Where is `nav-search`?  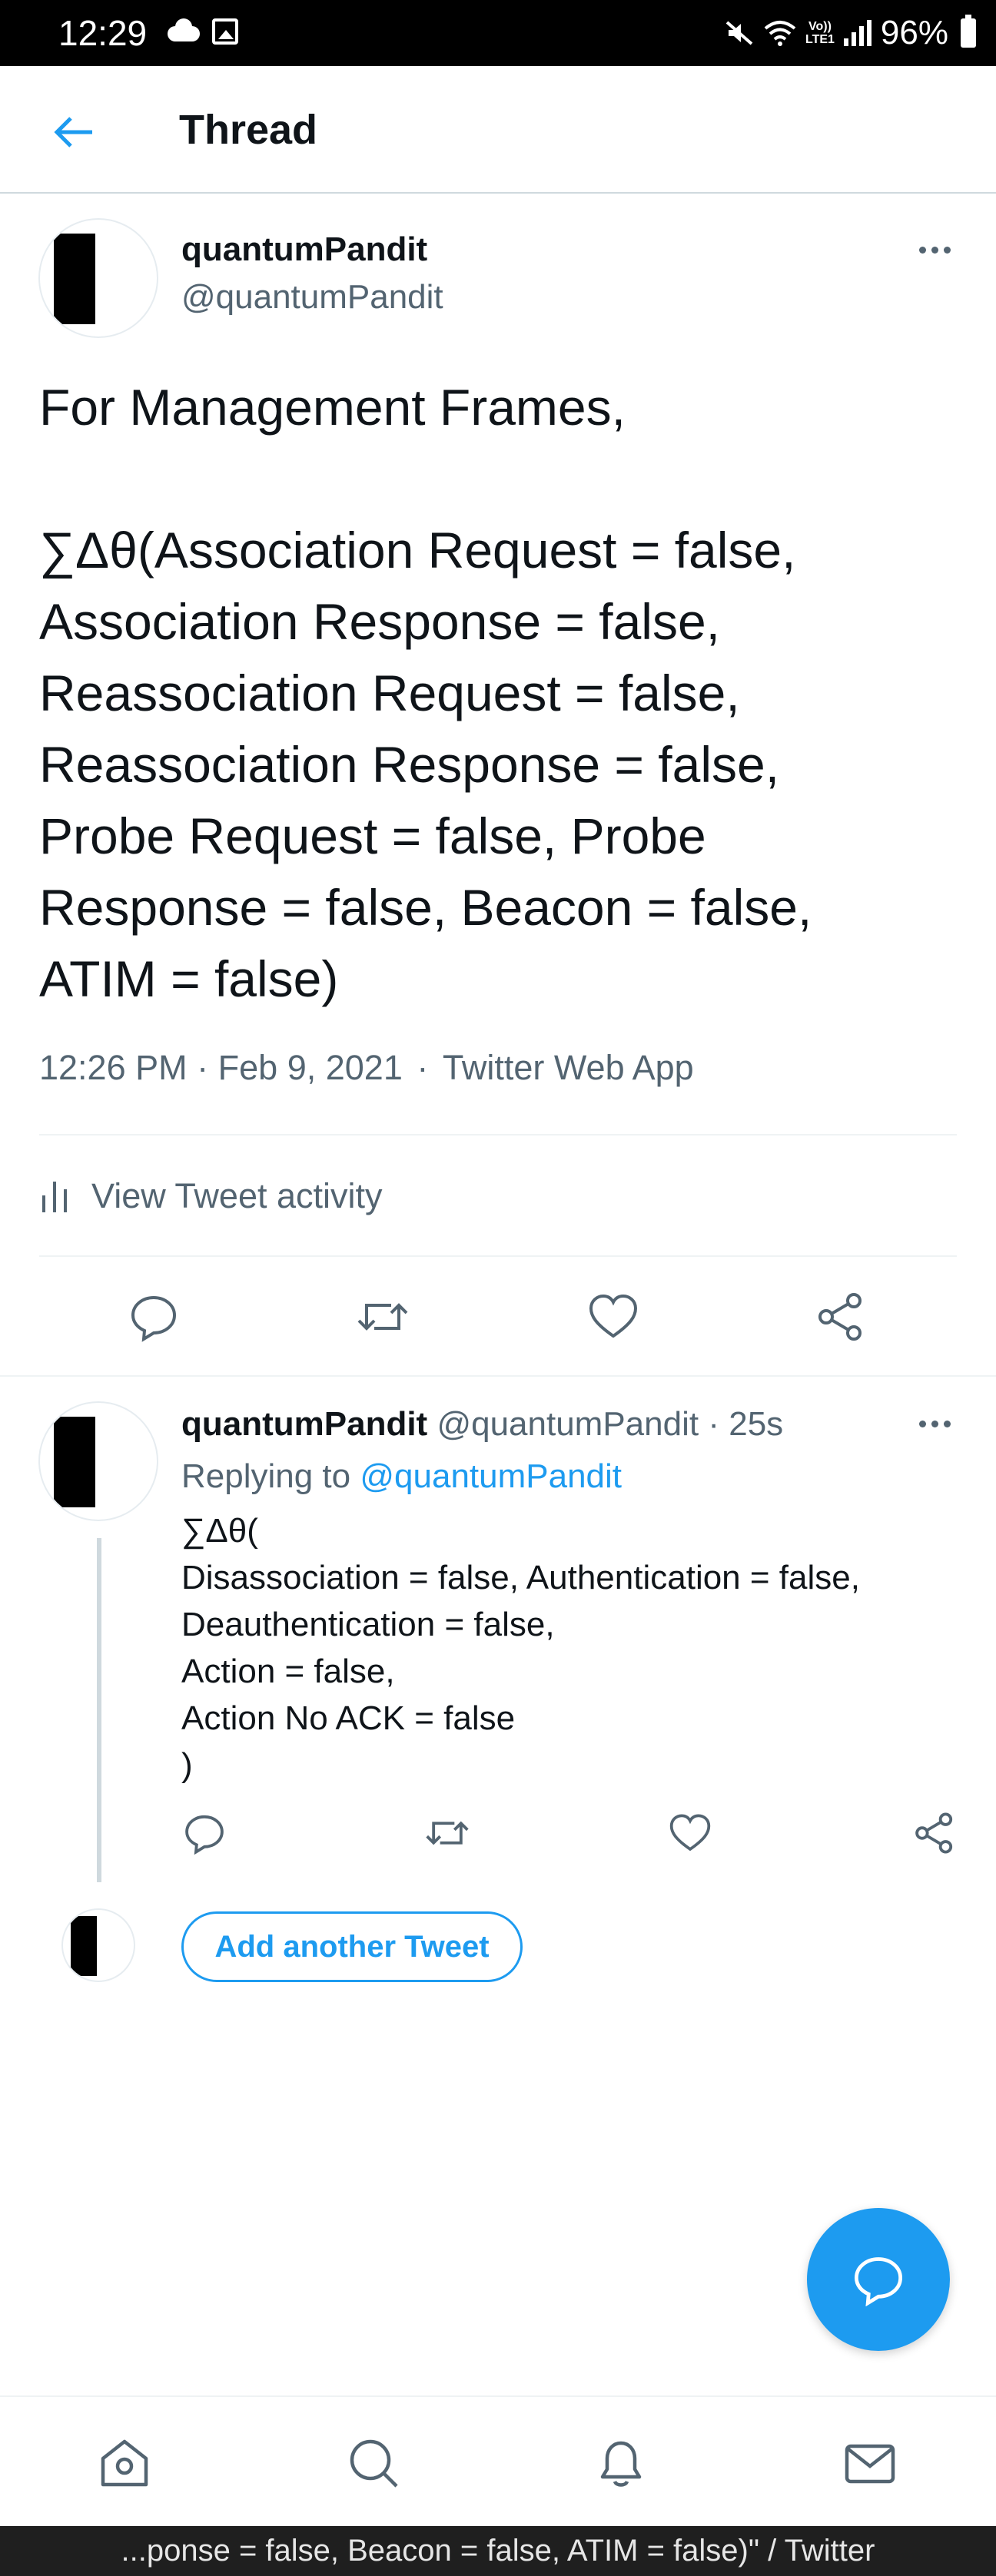 nav-search is located at coordinates (373, 2463).